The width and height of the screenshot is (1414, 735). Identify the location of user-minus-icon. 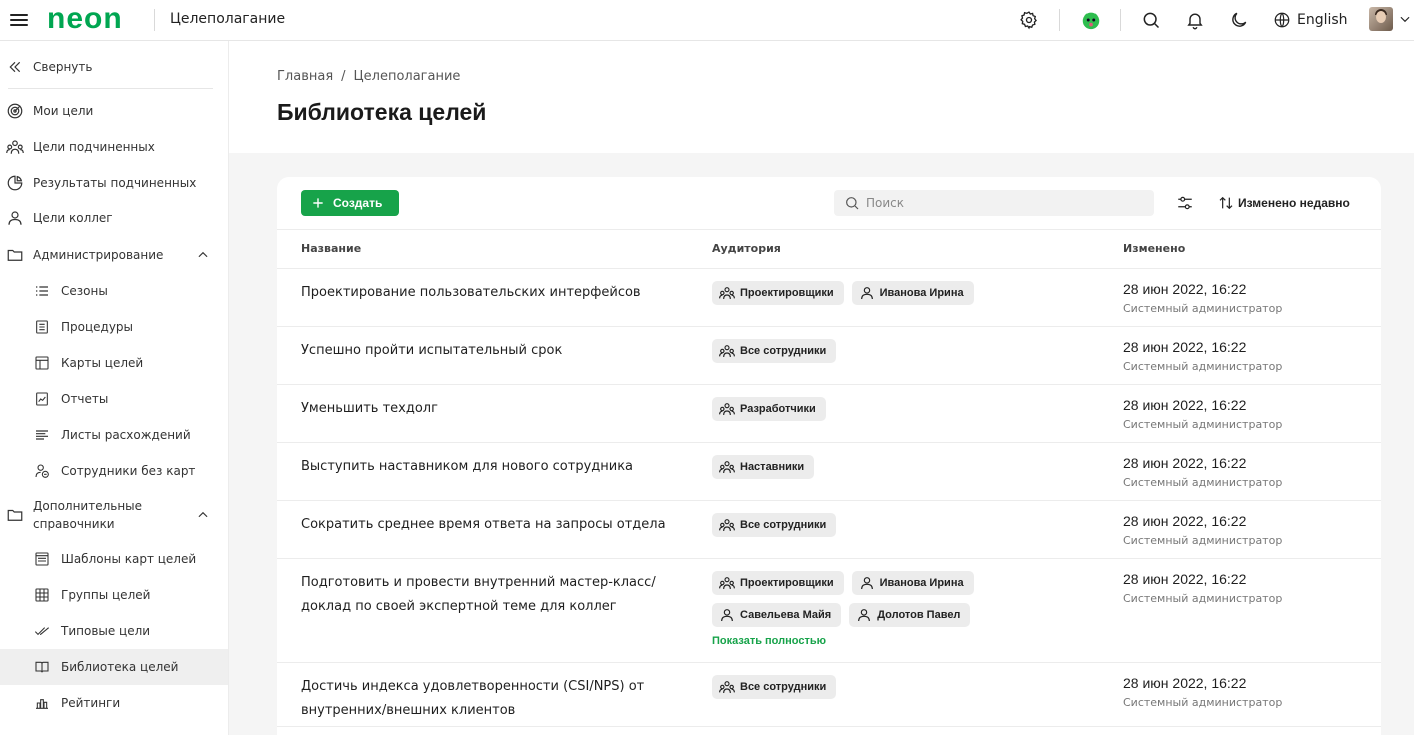
(42, 471).